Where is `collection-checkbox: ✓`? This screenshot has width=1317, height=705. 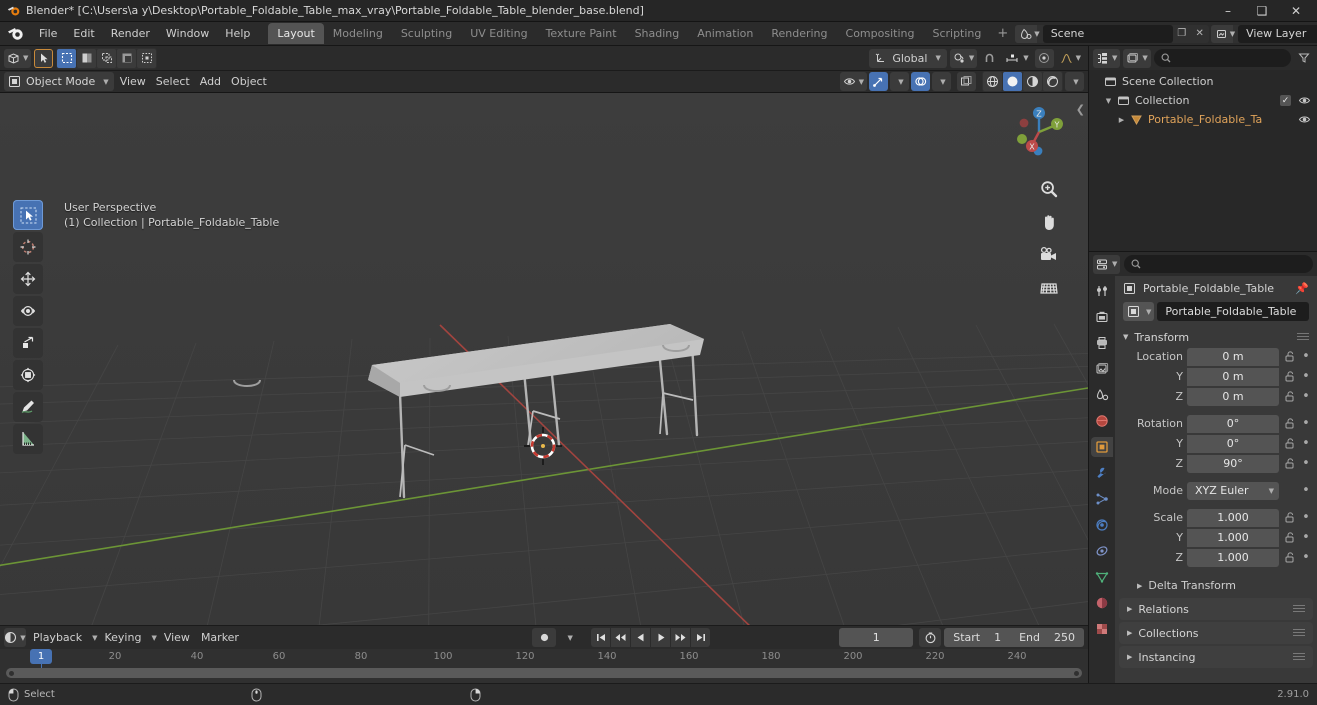
collection-checkbox: ✓ is located at coordinates (1285, 100).